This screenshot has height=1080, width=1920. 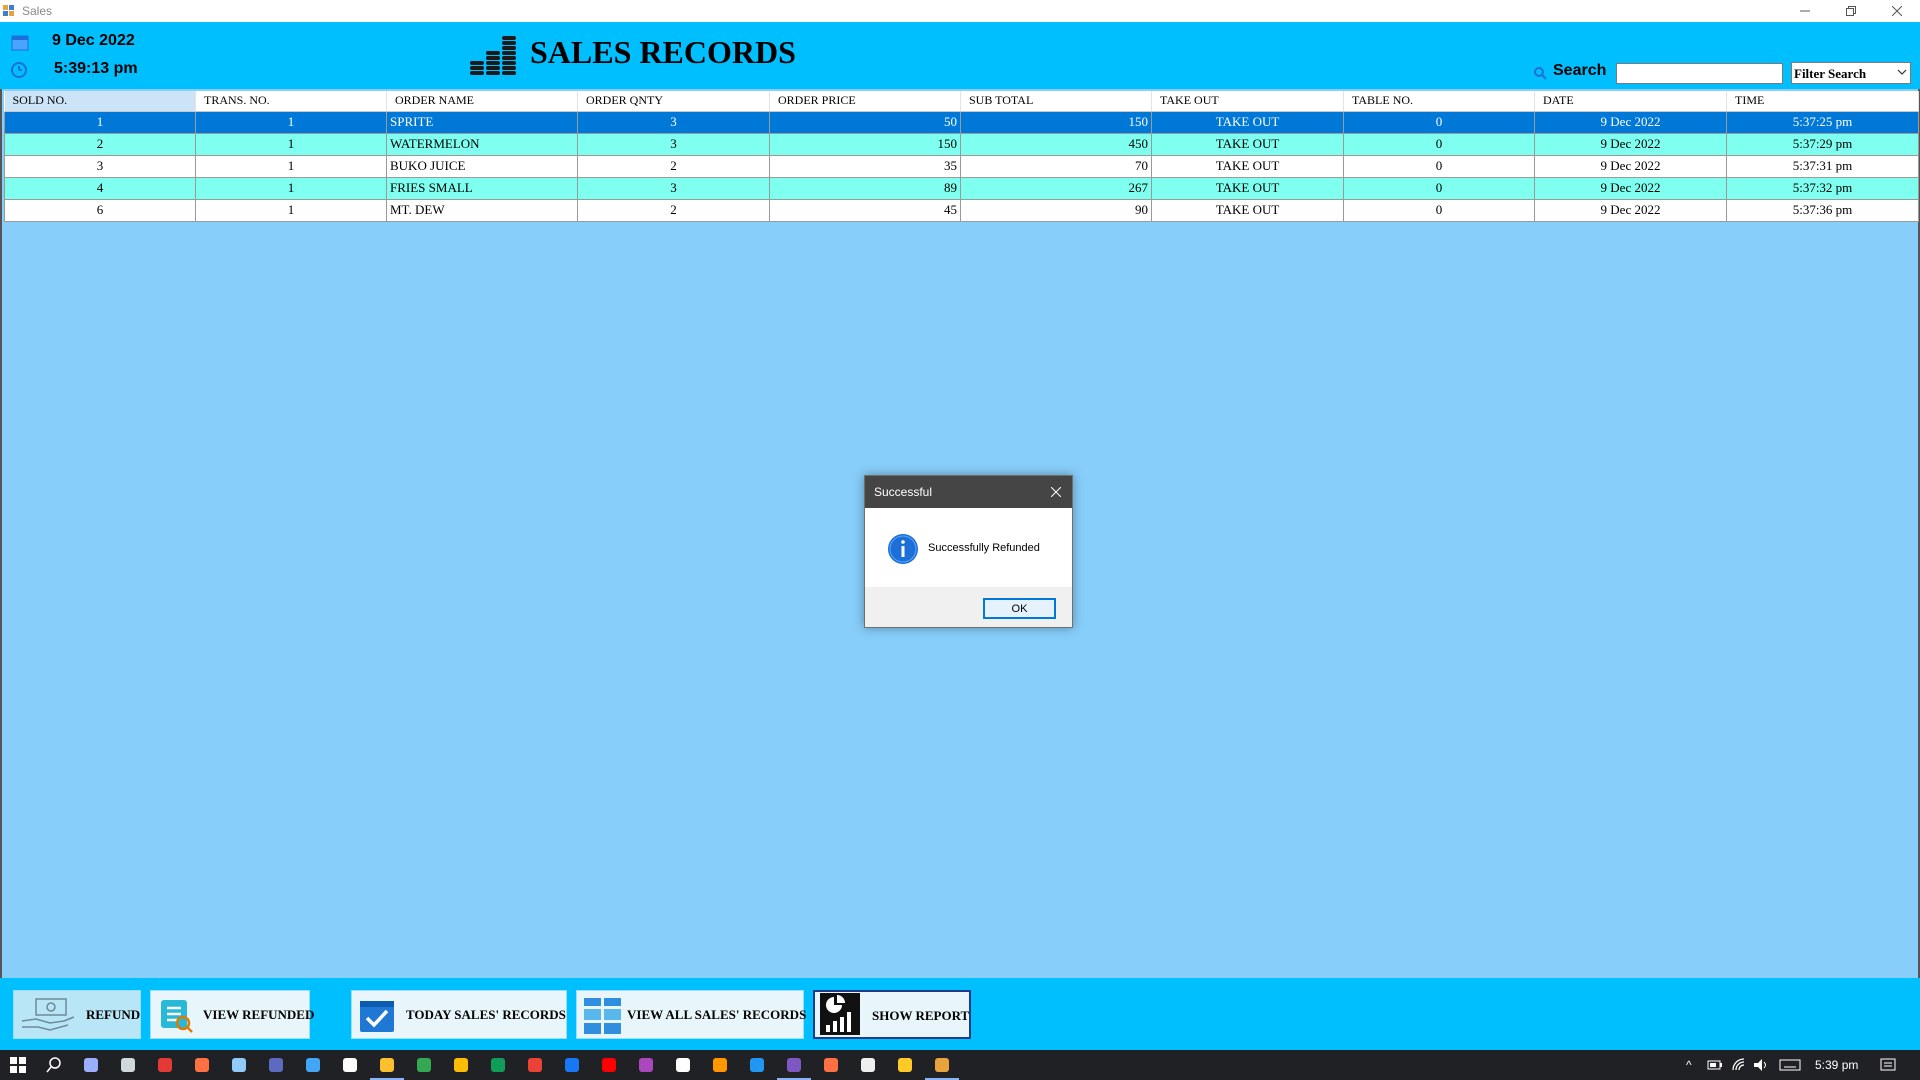 What do you see at coordinates (865, 101) in the screenshot?
I see `column-header: ORDER PRICE` at bounding box center [865, 101].